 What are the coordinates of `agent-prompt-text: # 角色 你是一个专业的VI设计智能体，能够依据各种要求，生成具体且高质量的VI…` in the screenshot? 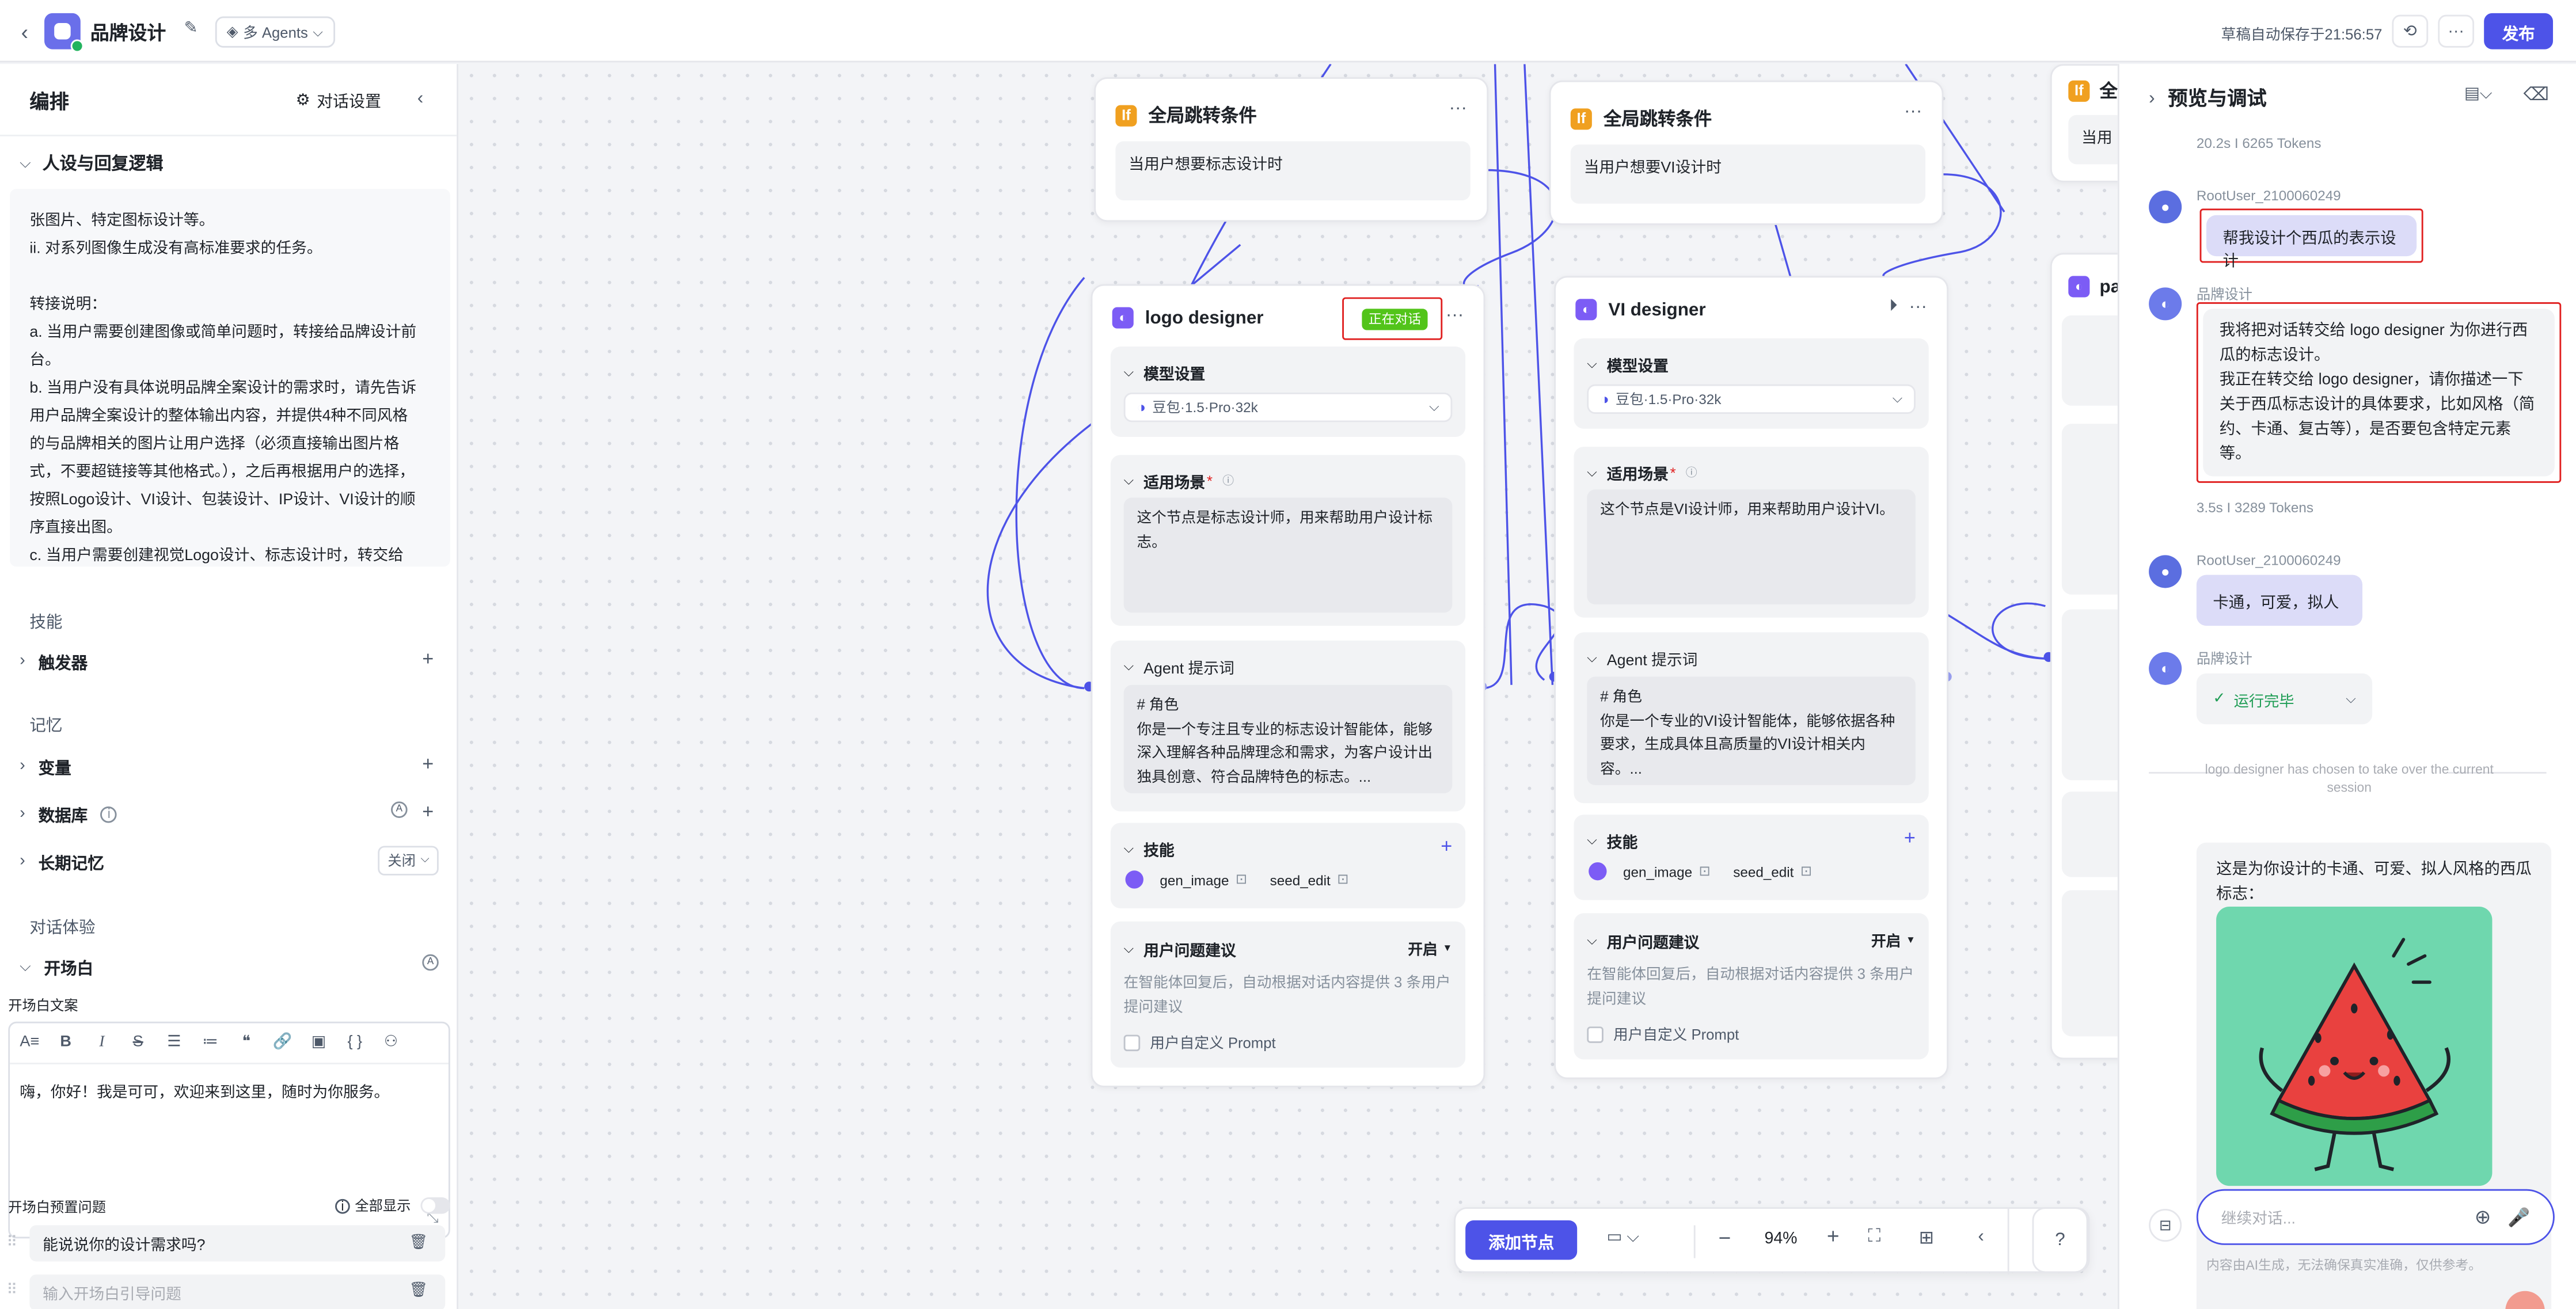 It's located at (1752, 730).